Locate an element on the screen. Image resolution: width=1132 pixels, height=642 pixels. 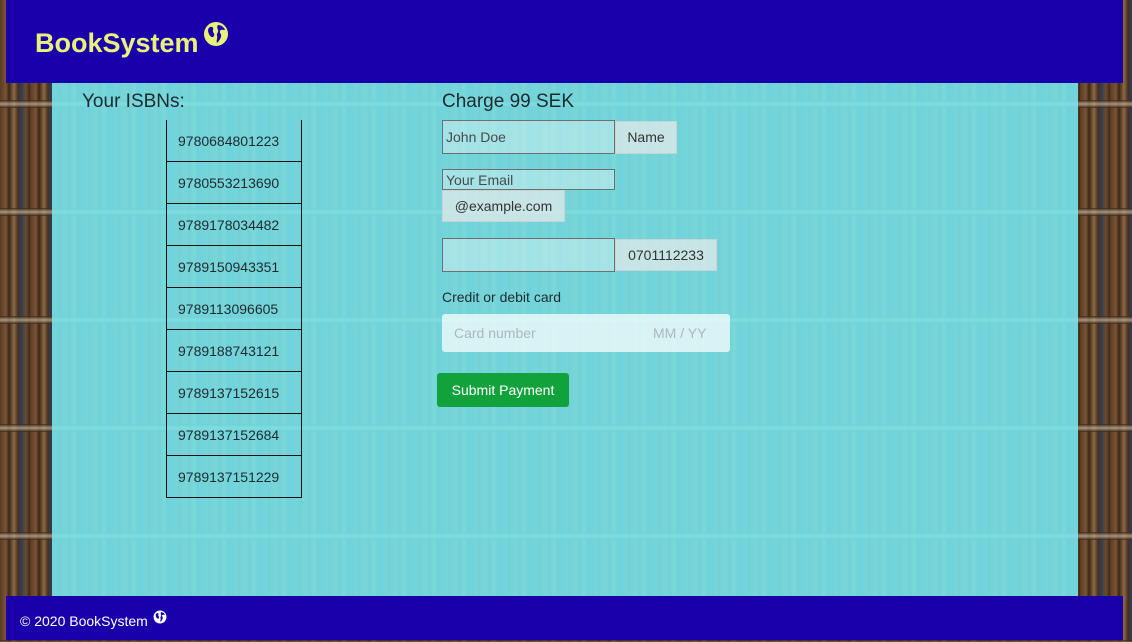
charge-heading: Charge 99 SEK is located at coordinates (508, 101).